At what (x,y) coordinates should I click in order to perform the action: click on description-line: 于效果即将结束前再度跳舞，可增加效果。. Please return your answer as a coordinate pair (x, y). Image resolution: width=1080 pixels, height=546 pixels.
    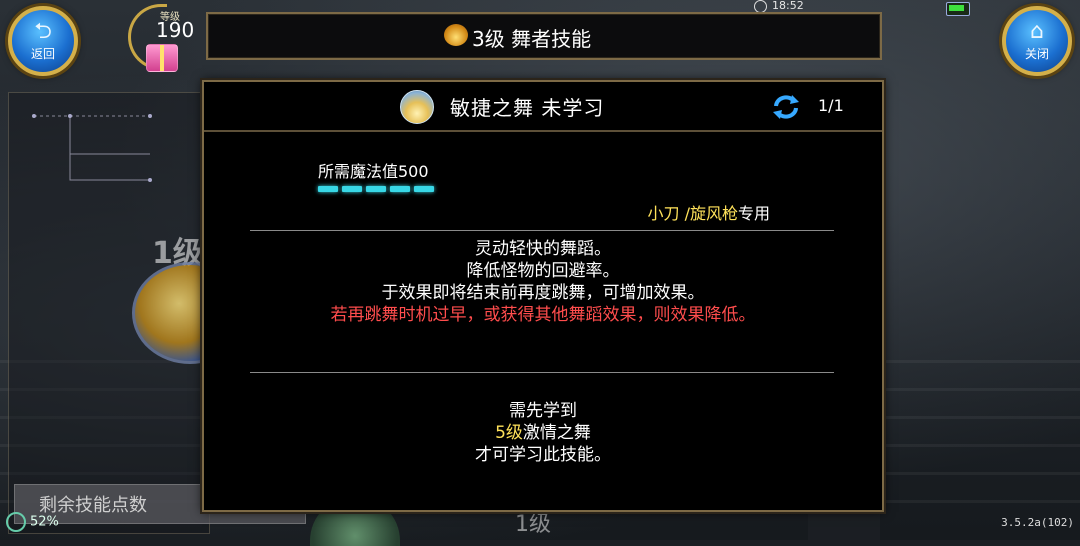
    Looking at the image, I should click on (543, 293).